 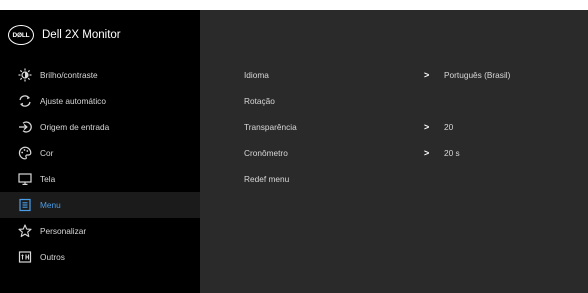 What do you see at coordinates (25, 257) in the screenshot?
I see `others-icon` at bounding box center [25, 257].